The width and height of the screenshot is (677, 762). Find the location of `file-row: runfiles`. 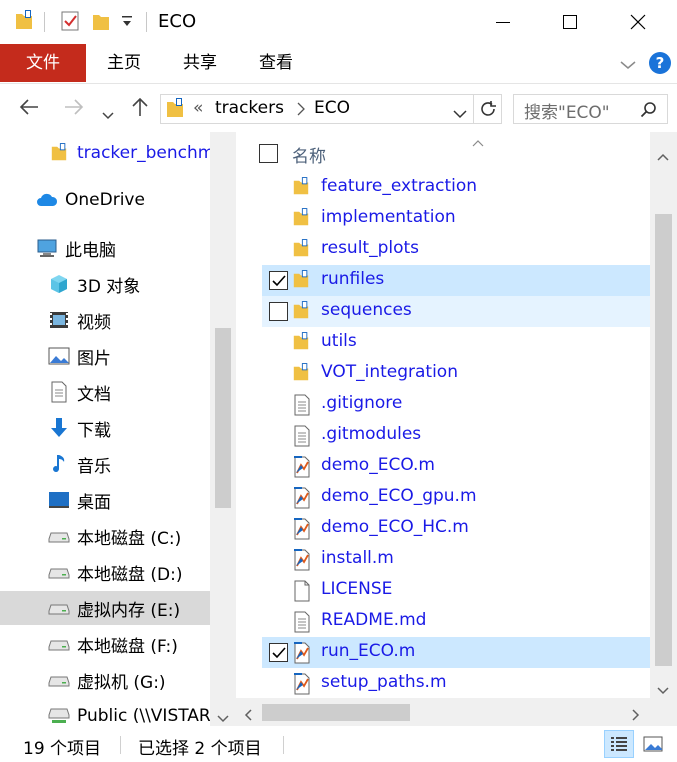

file-row: runfiles is located at coordinates (456, 280).